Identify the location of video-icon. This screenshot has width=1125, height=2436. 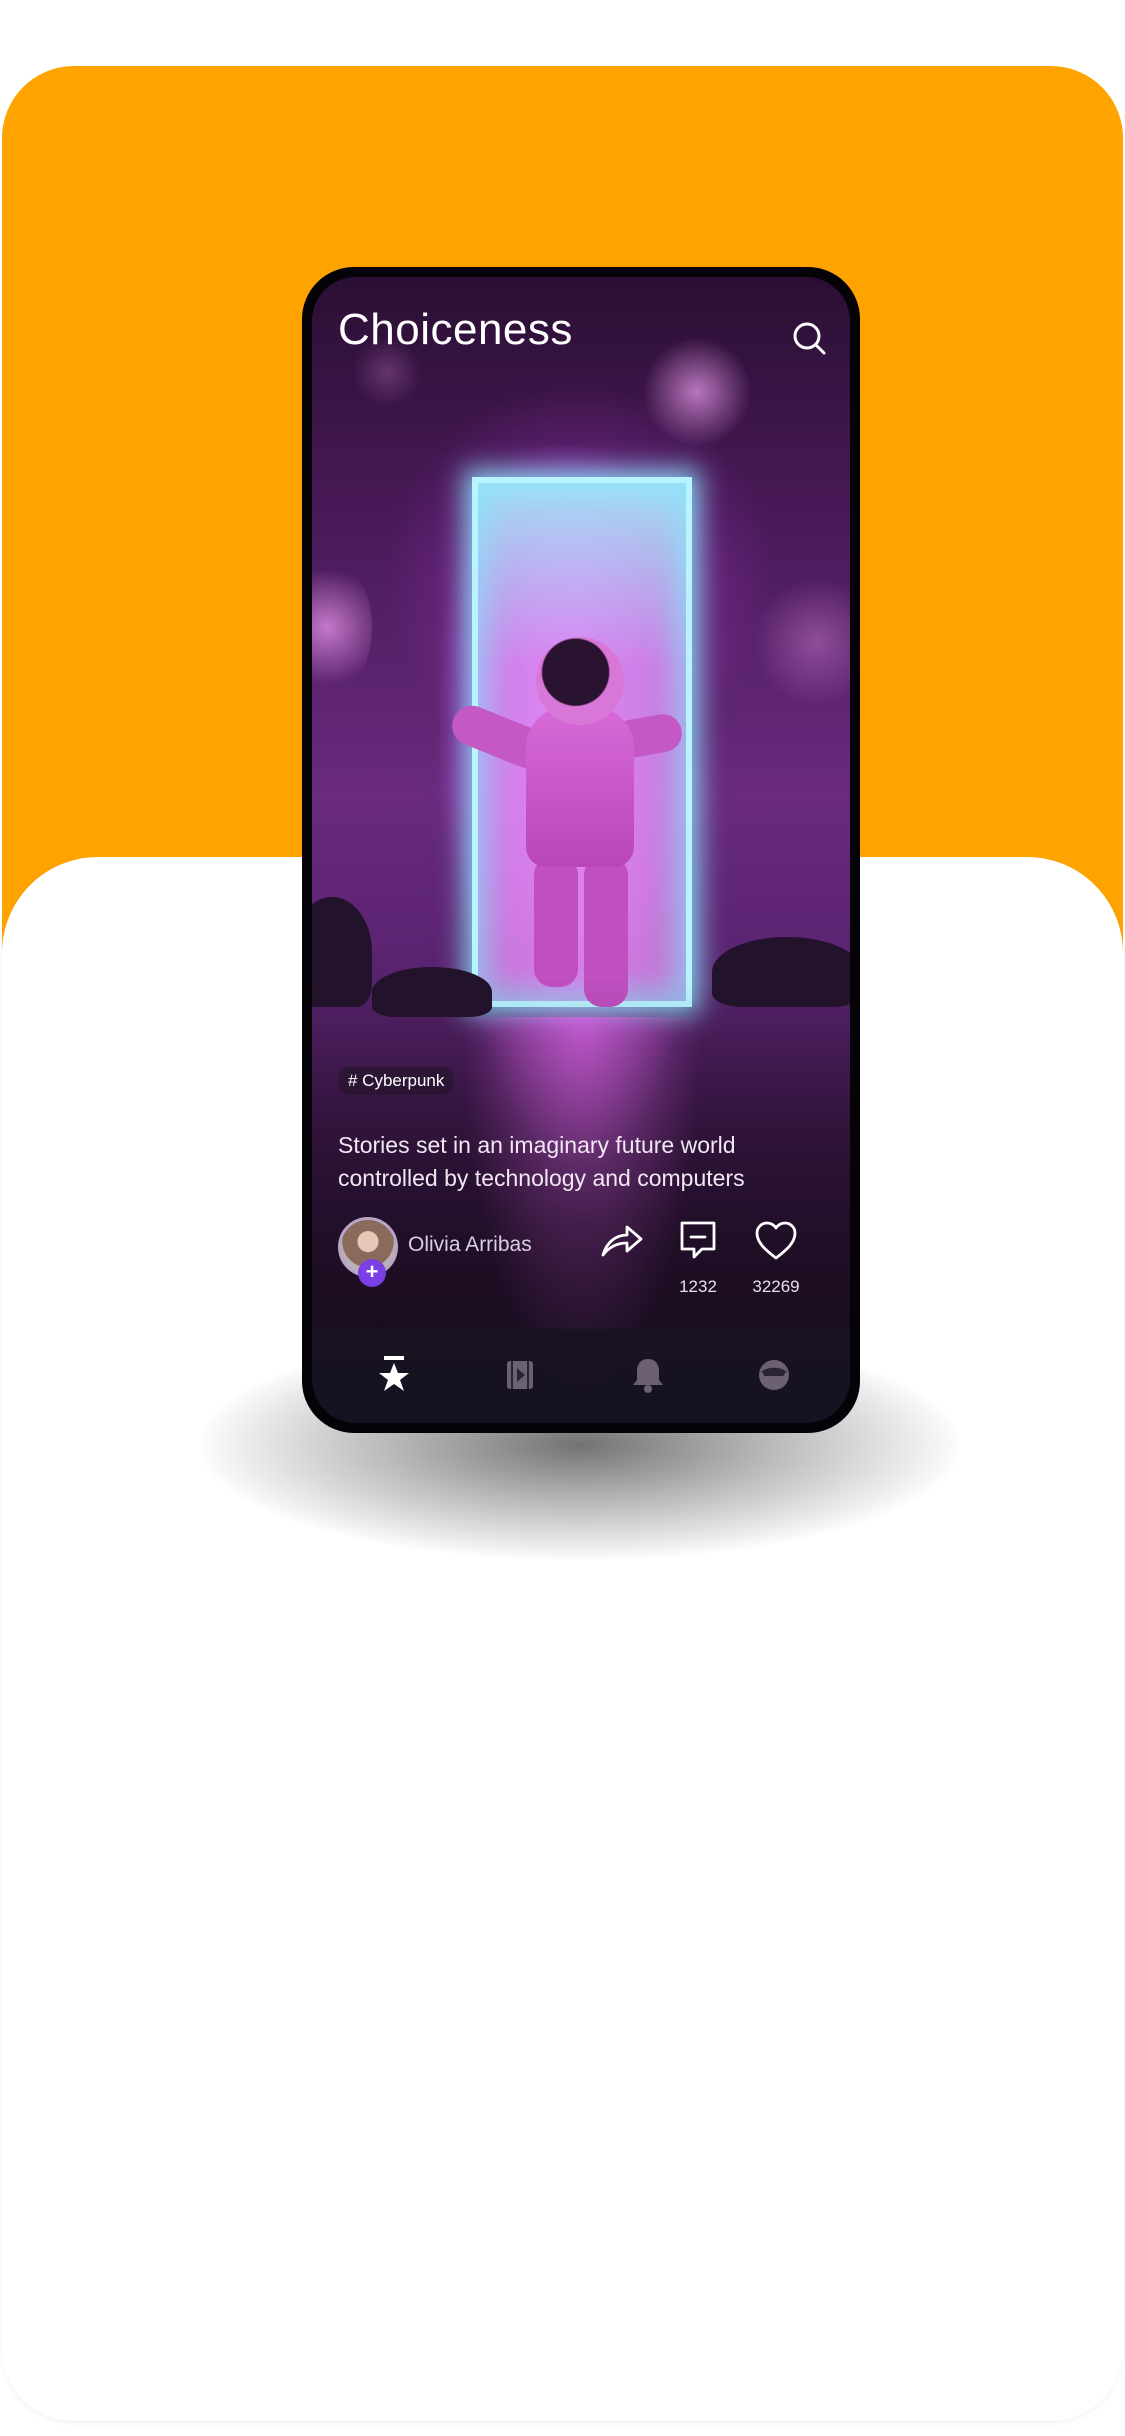
(520, 1375).